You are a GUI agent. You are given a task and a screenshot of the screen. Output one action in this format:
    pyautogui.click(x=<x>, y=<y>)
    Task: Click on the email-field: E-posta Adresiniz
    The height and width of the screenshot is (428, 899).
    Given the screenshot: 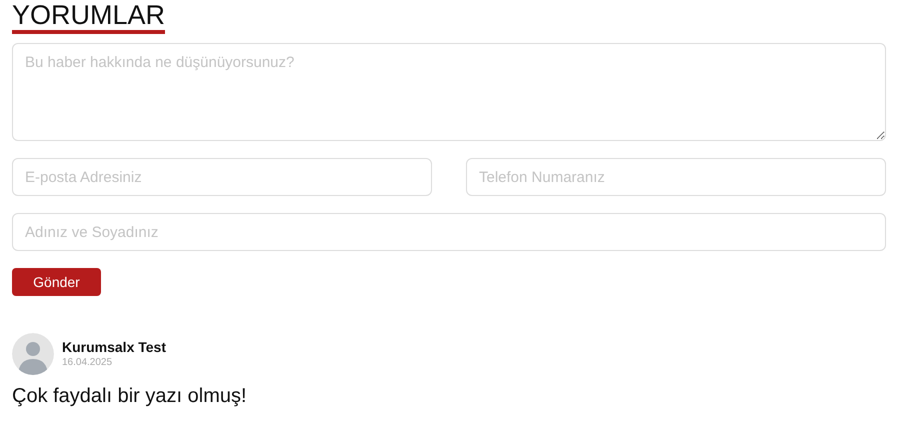 What is the action you would take?
    pyautogui.click(x=222, y=177)
    